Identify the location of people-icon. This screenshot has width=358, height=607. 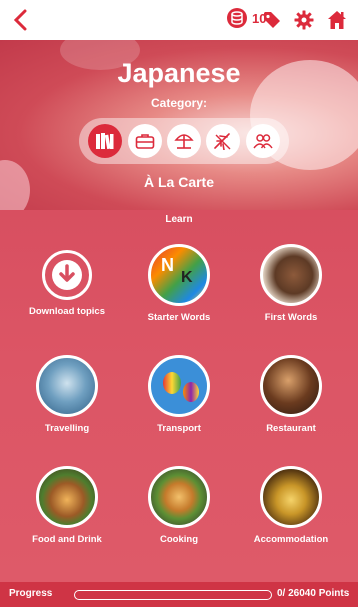
(263, 141).